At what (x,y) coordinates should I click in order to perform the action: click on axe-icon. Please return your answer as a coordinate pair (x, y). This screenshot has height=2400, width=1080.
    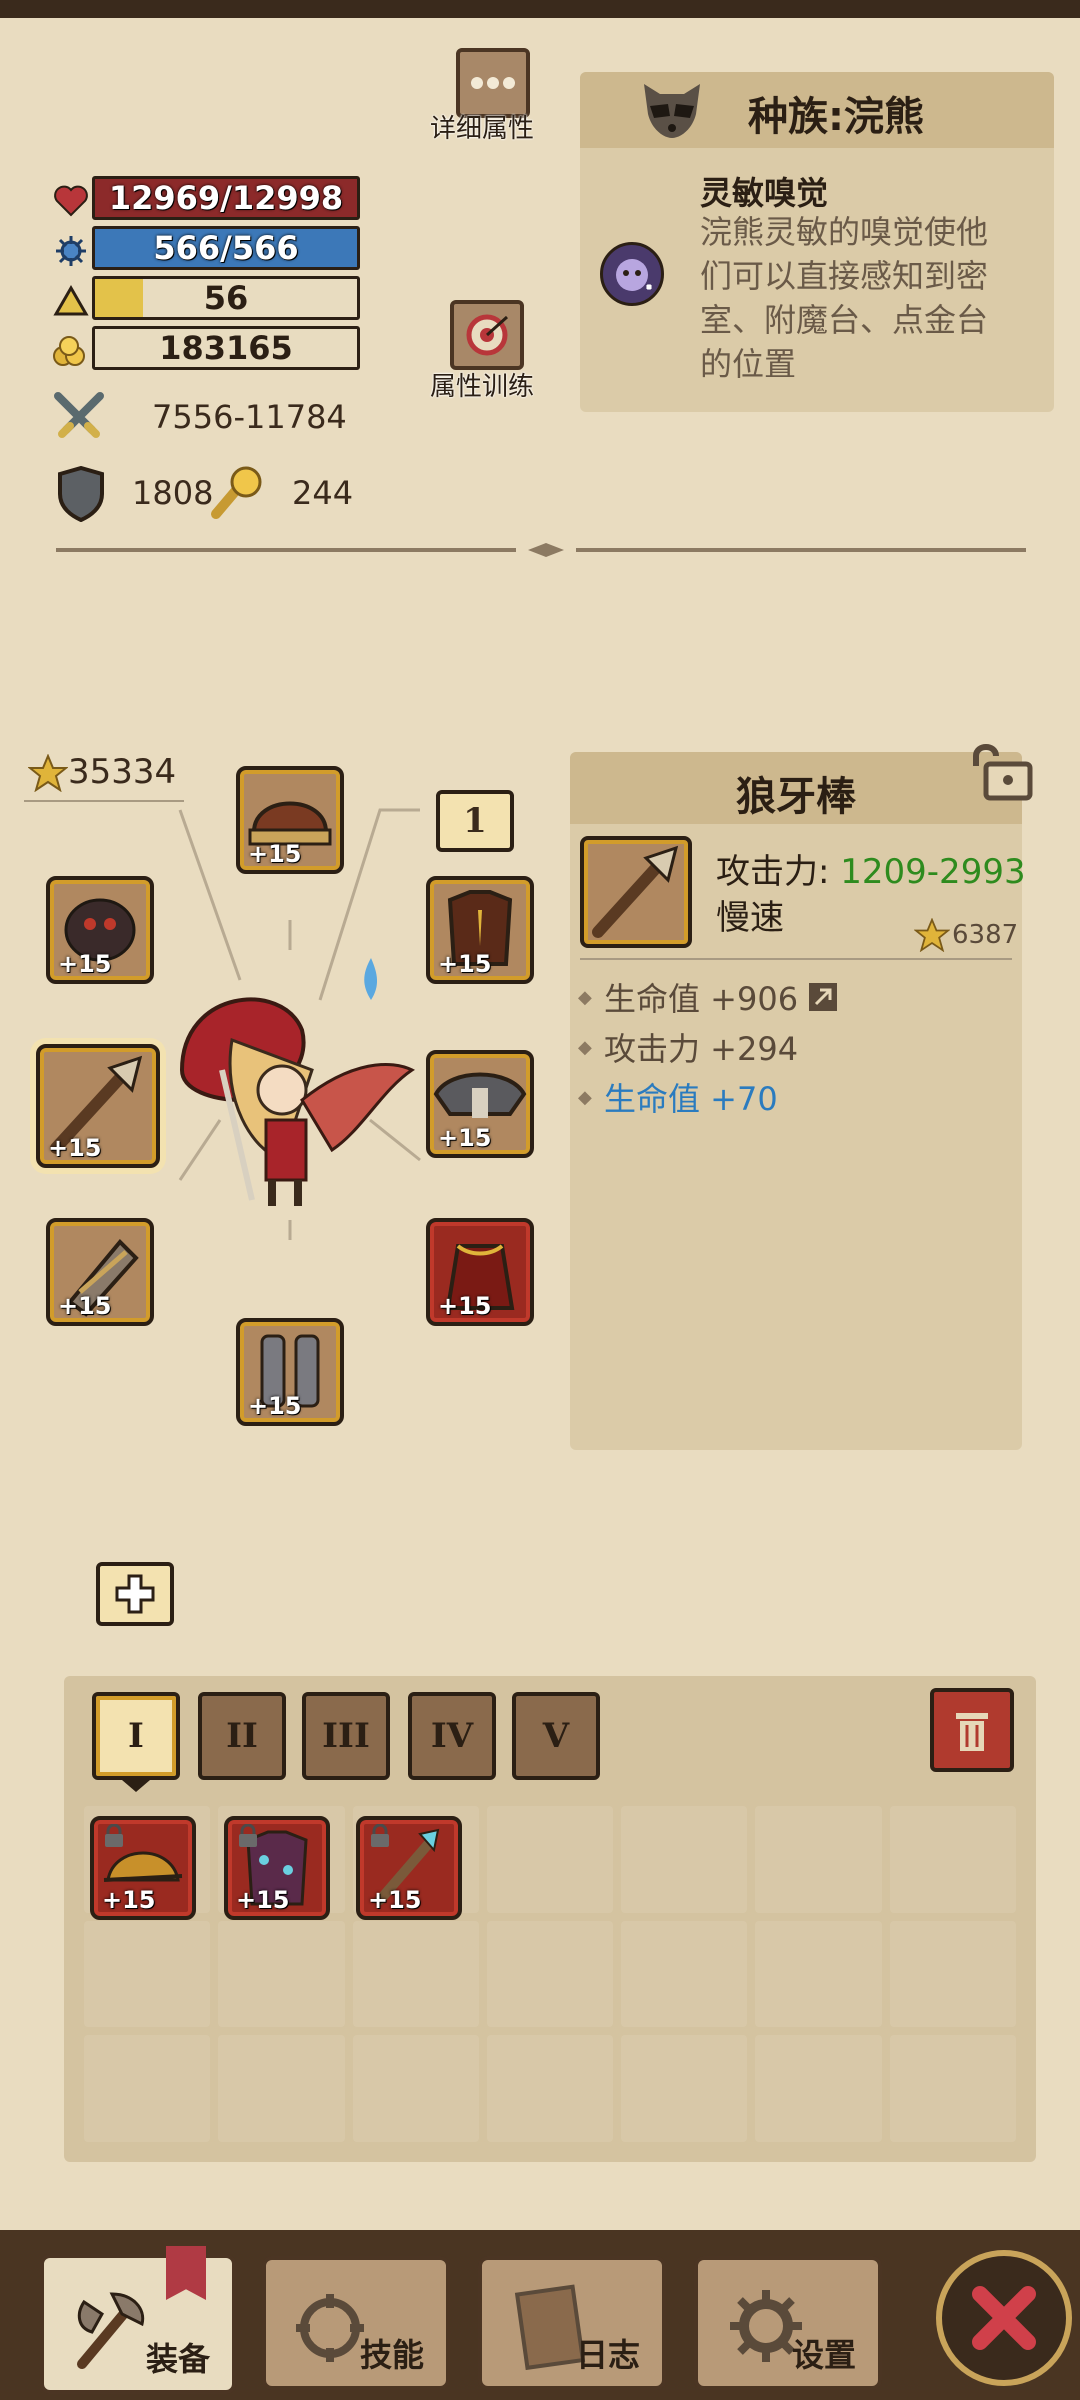
    Looking at the image, I should click on (111, 2330).